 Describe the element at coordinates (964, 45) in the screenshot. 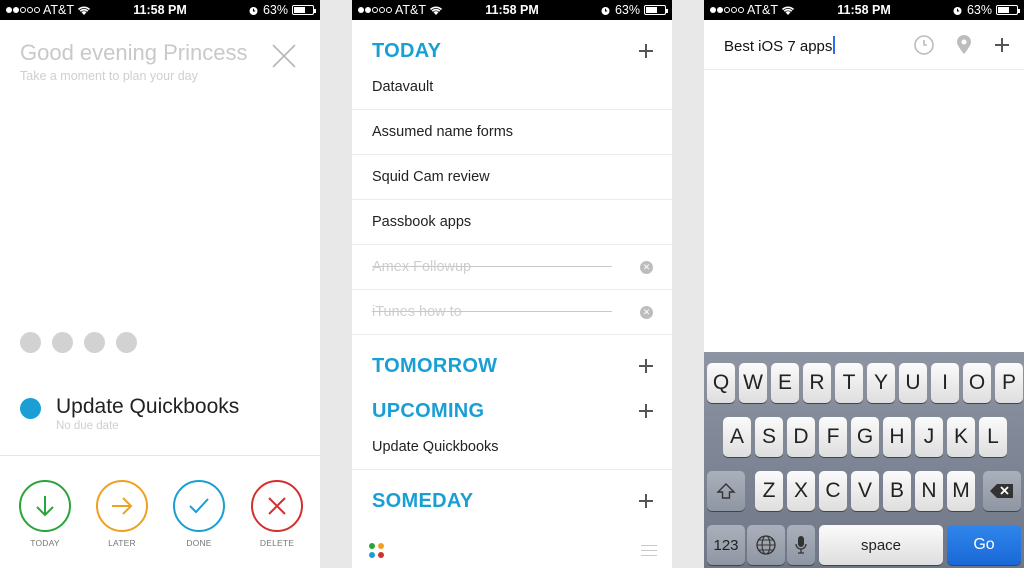

I see `location-pin-icon` at that location.